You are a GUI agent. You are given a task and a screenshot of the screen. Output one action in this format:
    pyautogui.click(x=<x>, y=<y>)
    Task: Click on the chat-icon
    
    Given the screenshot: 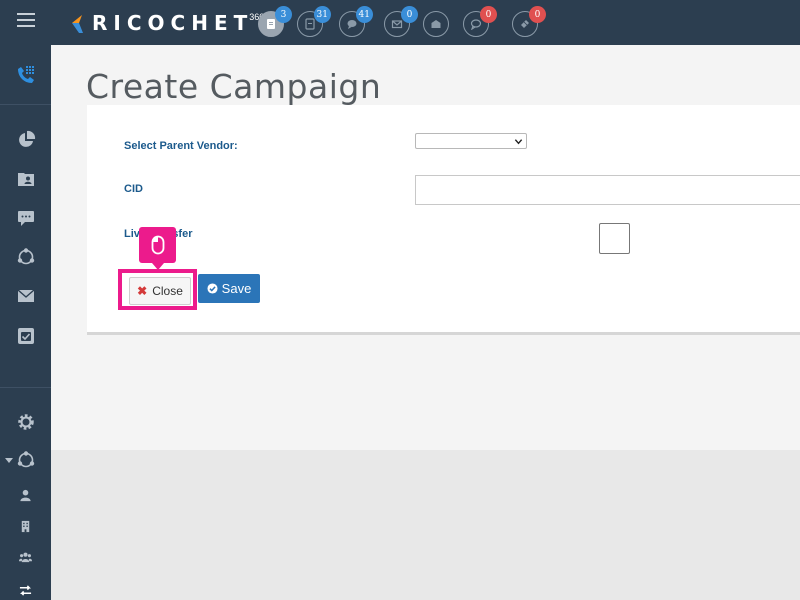 What is the action you would take?
    pyautogui.click(x=352, y=24)
    